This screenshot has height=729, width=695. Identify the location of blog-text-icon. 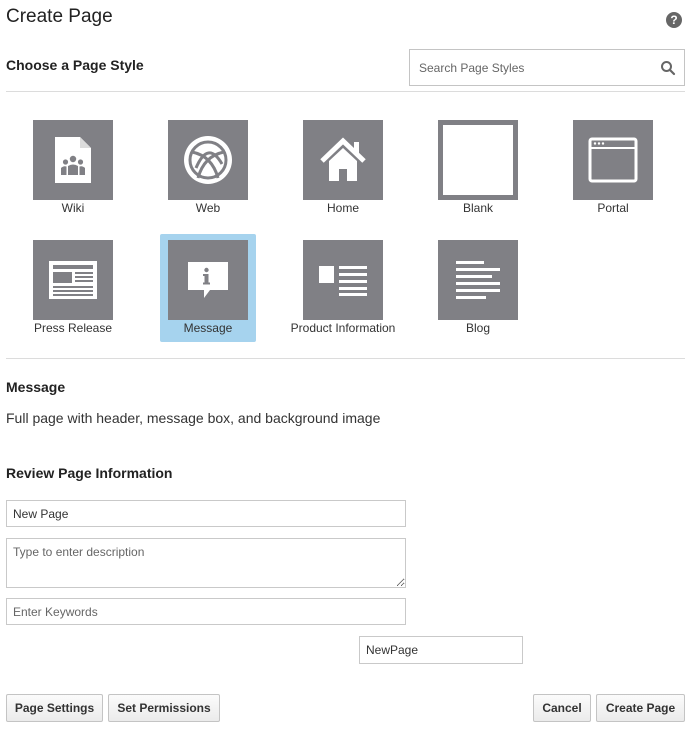
(478, 280).